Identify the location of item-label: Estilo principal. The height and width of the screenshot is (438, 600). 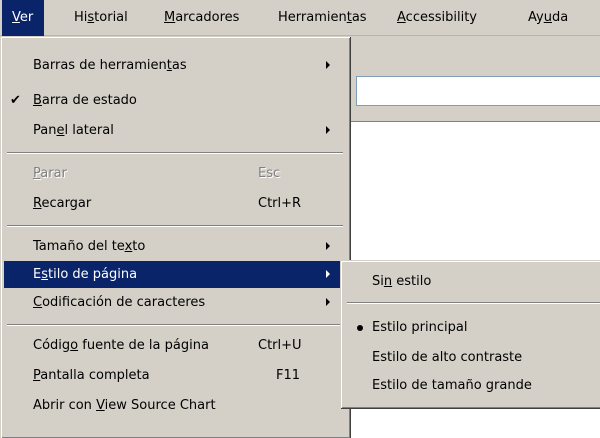
(420, 327).